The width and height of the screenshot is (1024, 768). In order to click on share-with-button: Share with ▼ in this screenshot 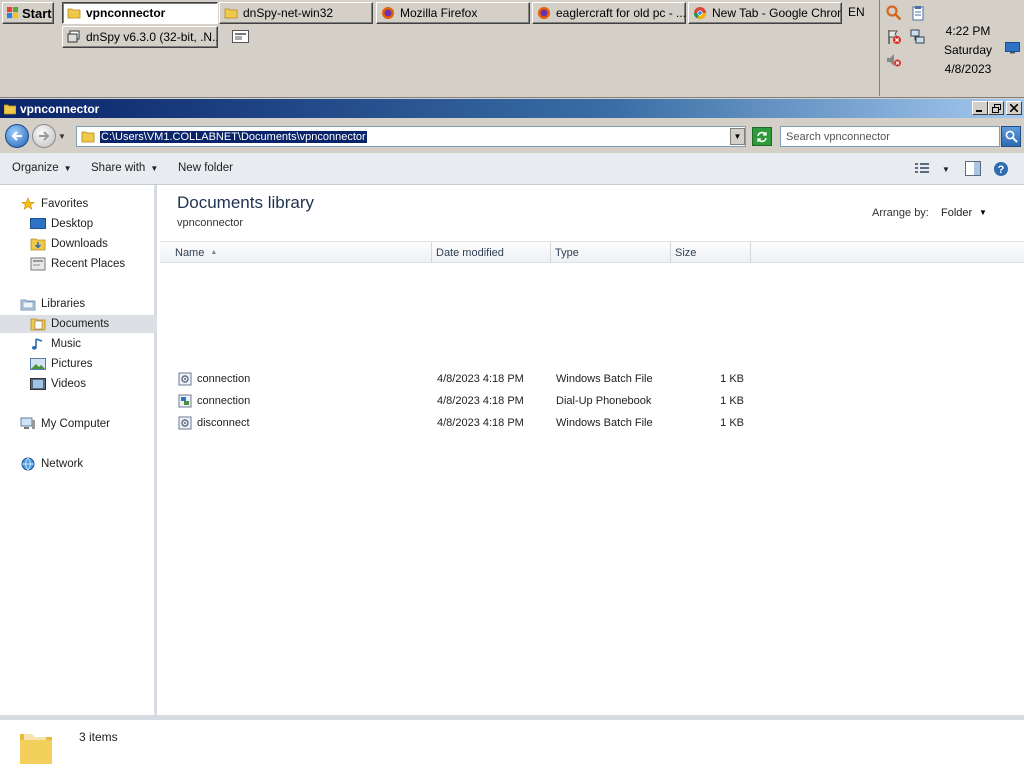, I will do `click(124, 168)`.